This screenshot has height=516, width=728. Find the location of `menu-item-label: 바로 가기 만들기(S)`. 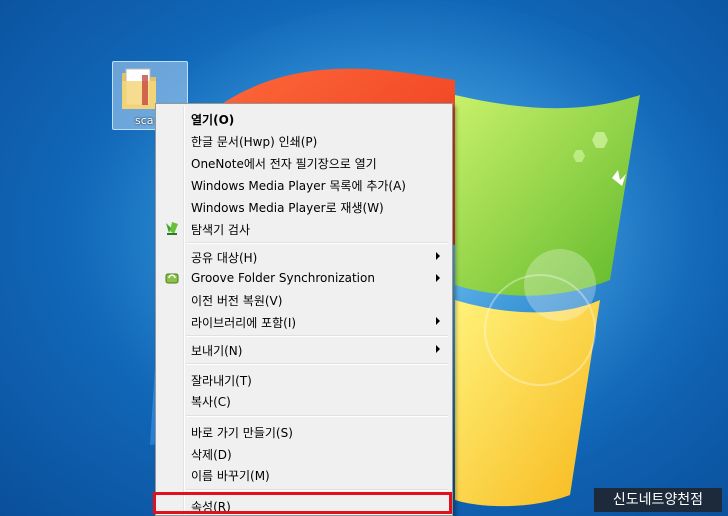

menu-item-label: 바로 가기 만들기(S) is located at coordinates (242, 433).